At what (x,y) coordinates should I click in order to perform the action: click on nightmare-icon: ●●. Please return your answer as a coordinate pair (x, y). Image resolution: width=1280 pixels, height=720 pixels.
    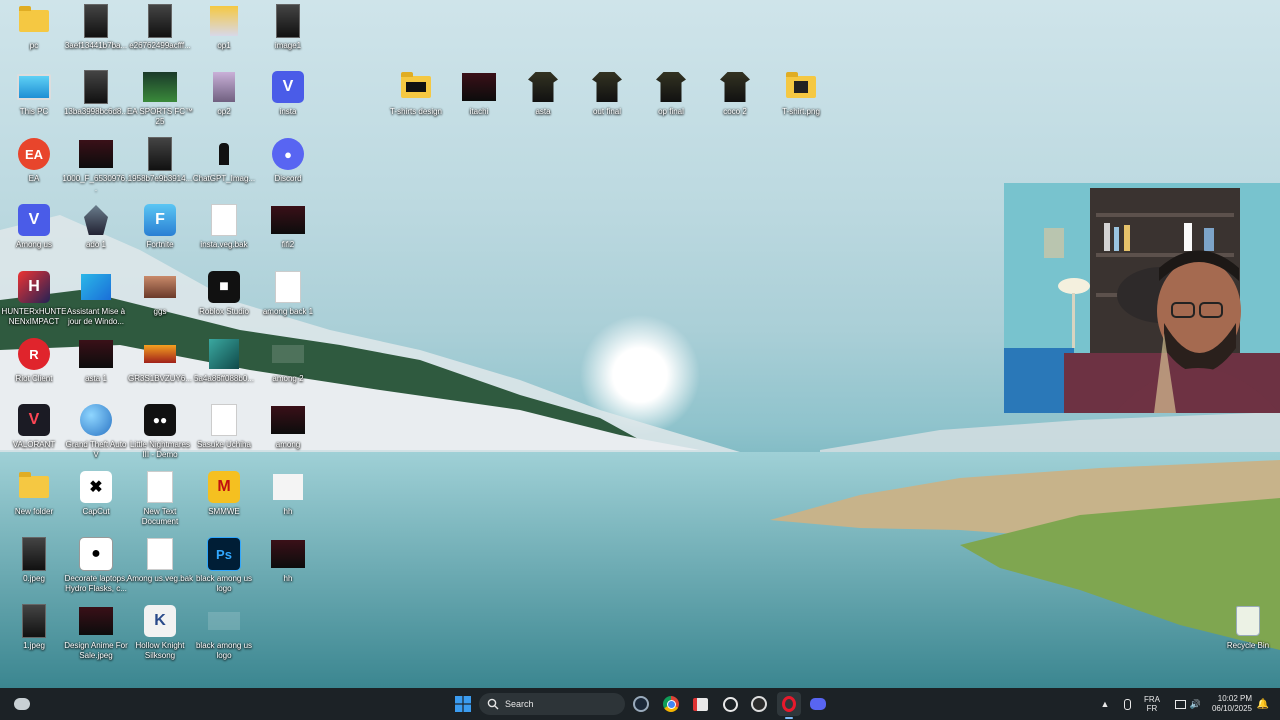
    Looking at the image, I should click on (160, 420).